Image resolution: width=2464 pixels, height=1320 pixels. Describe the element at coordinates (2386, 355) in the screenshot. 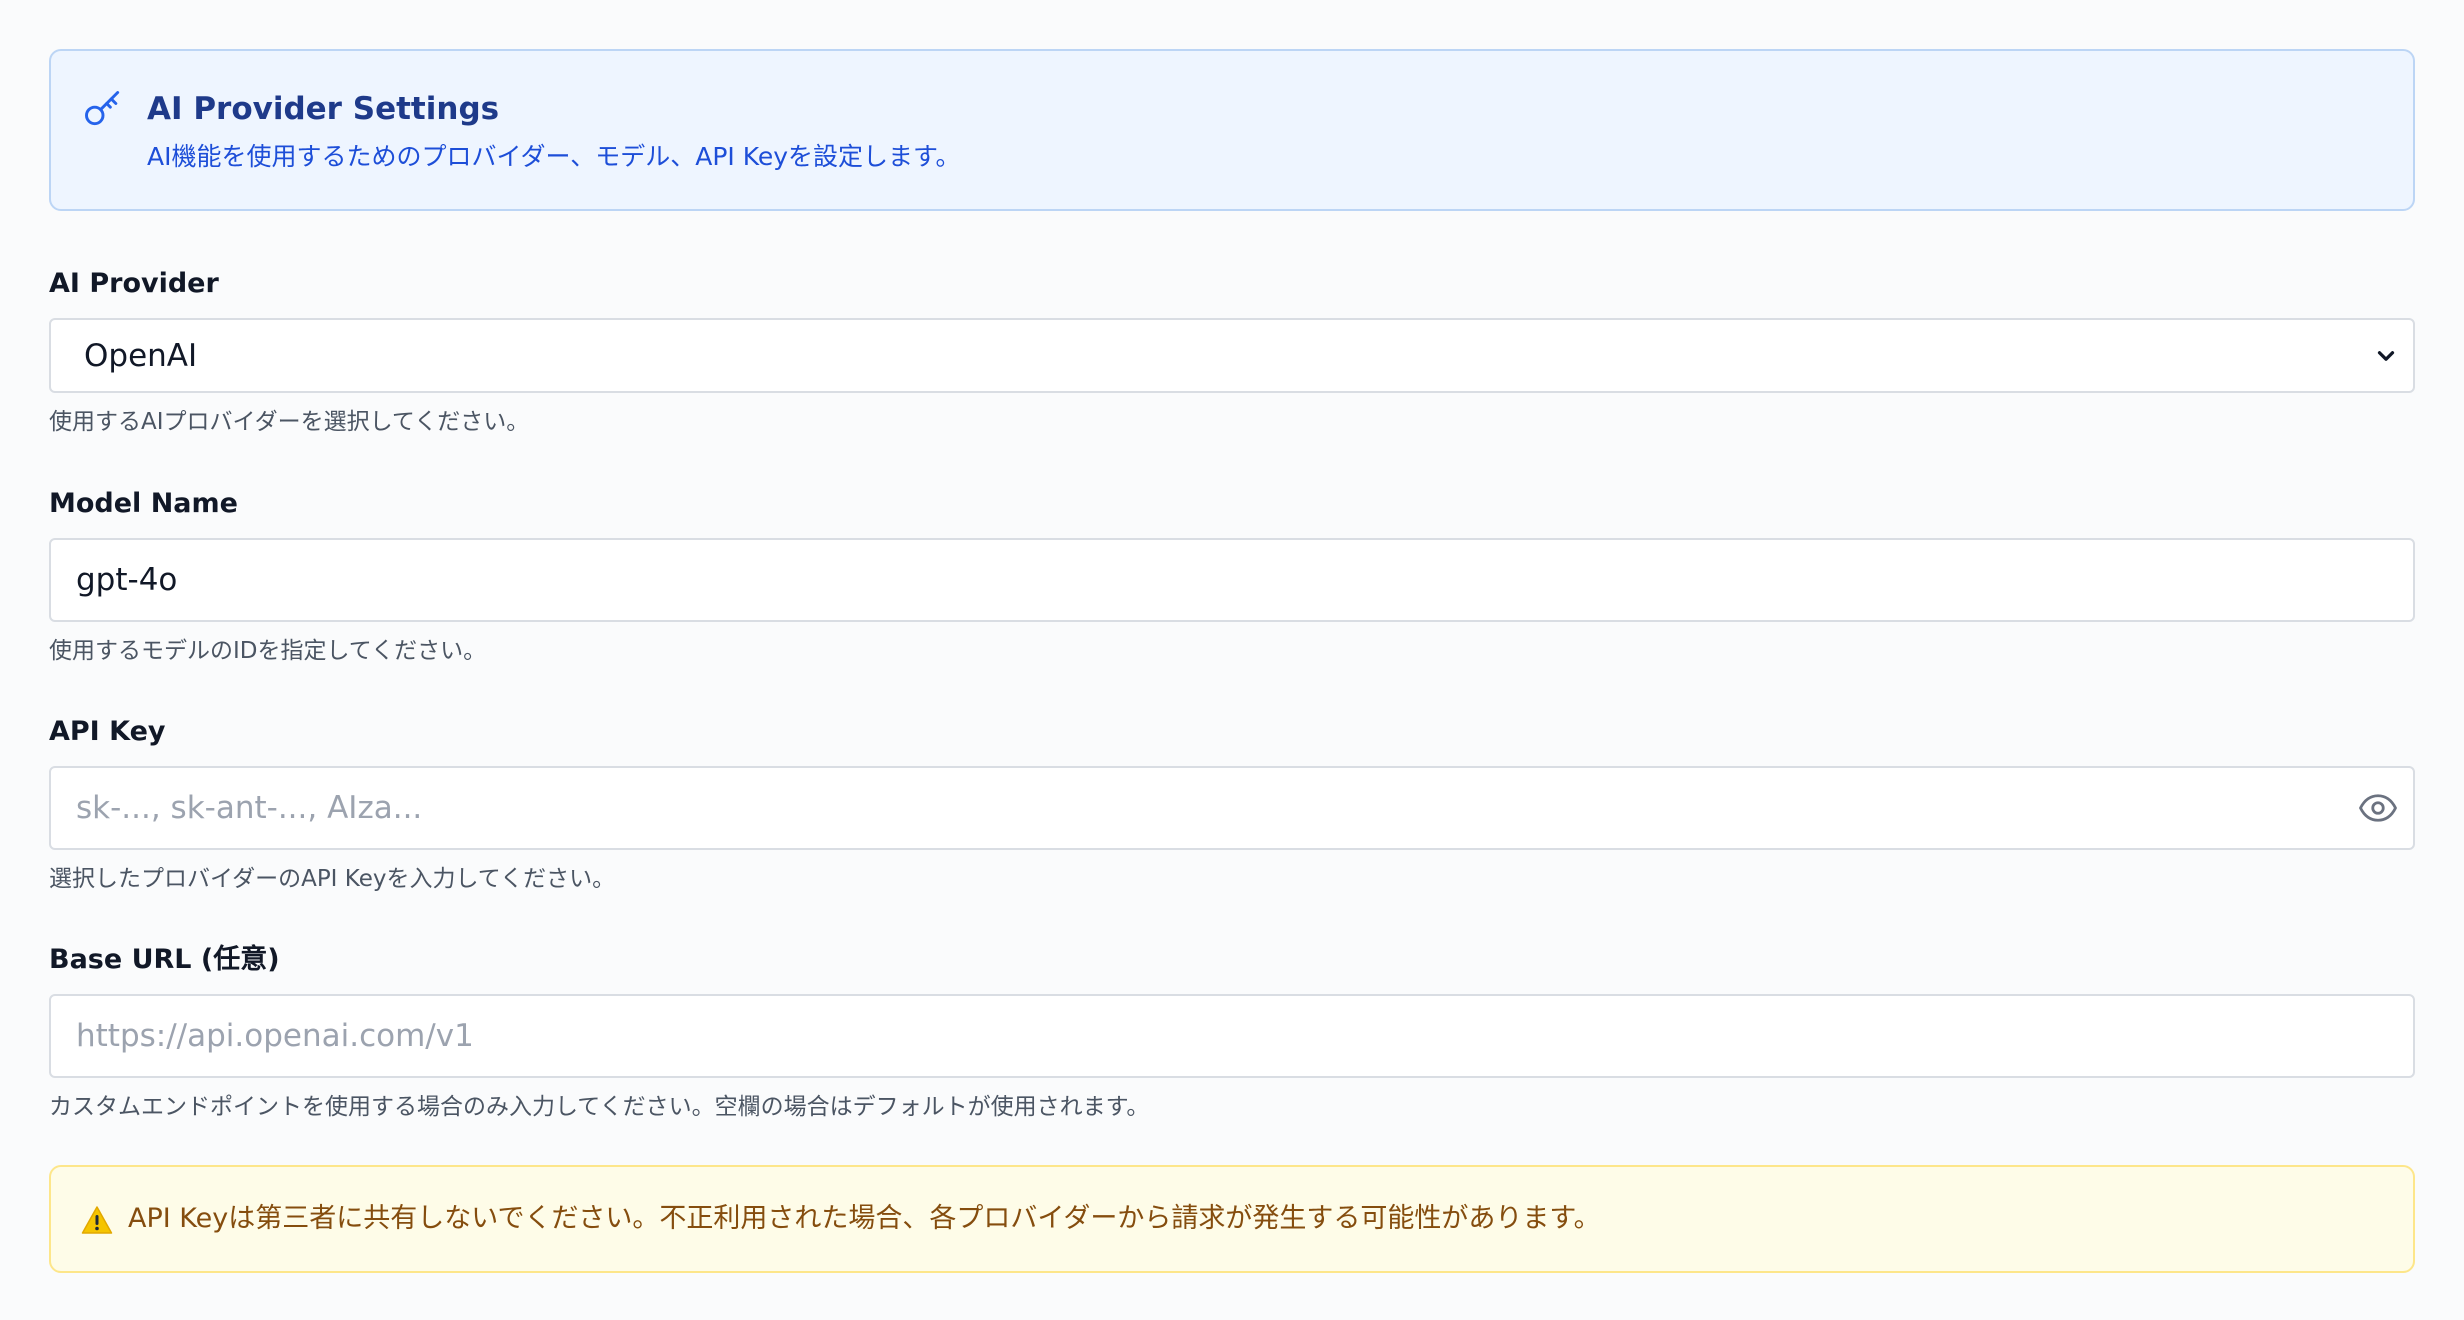

I see `chevron-down-icon` at that location.